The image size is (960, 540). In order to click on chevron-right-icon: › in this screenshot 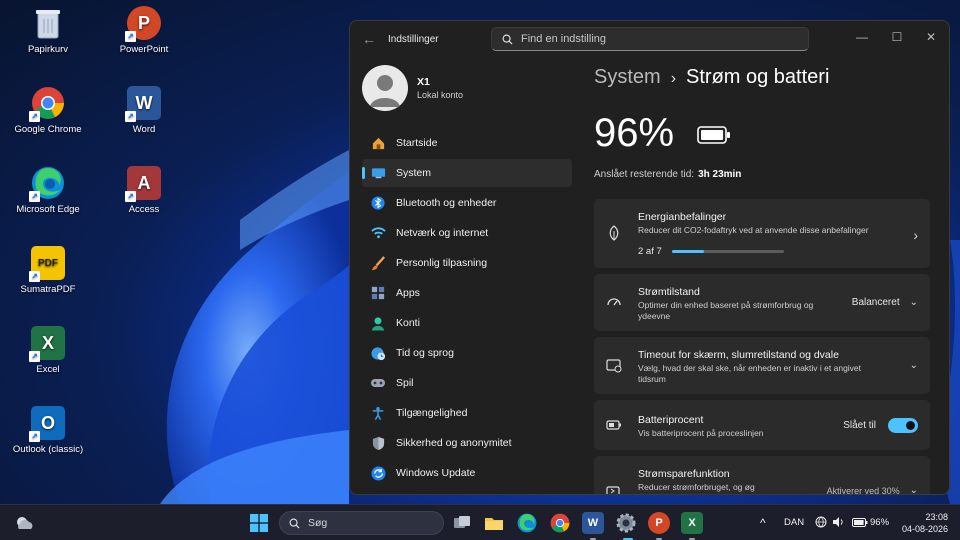, I will do `click(915, 235)`.